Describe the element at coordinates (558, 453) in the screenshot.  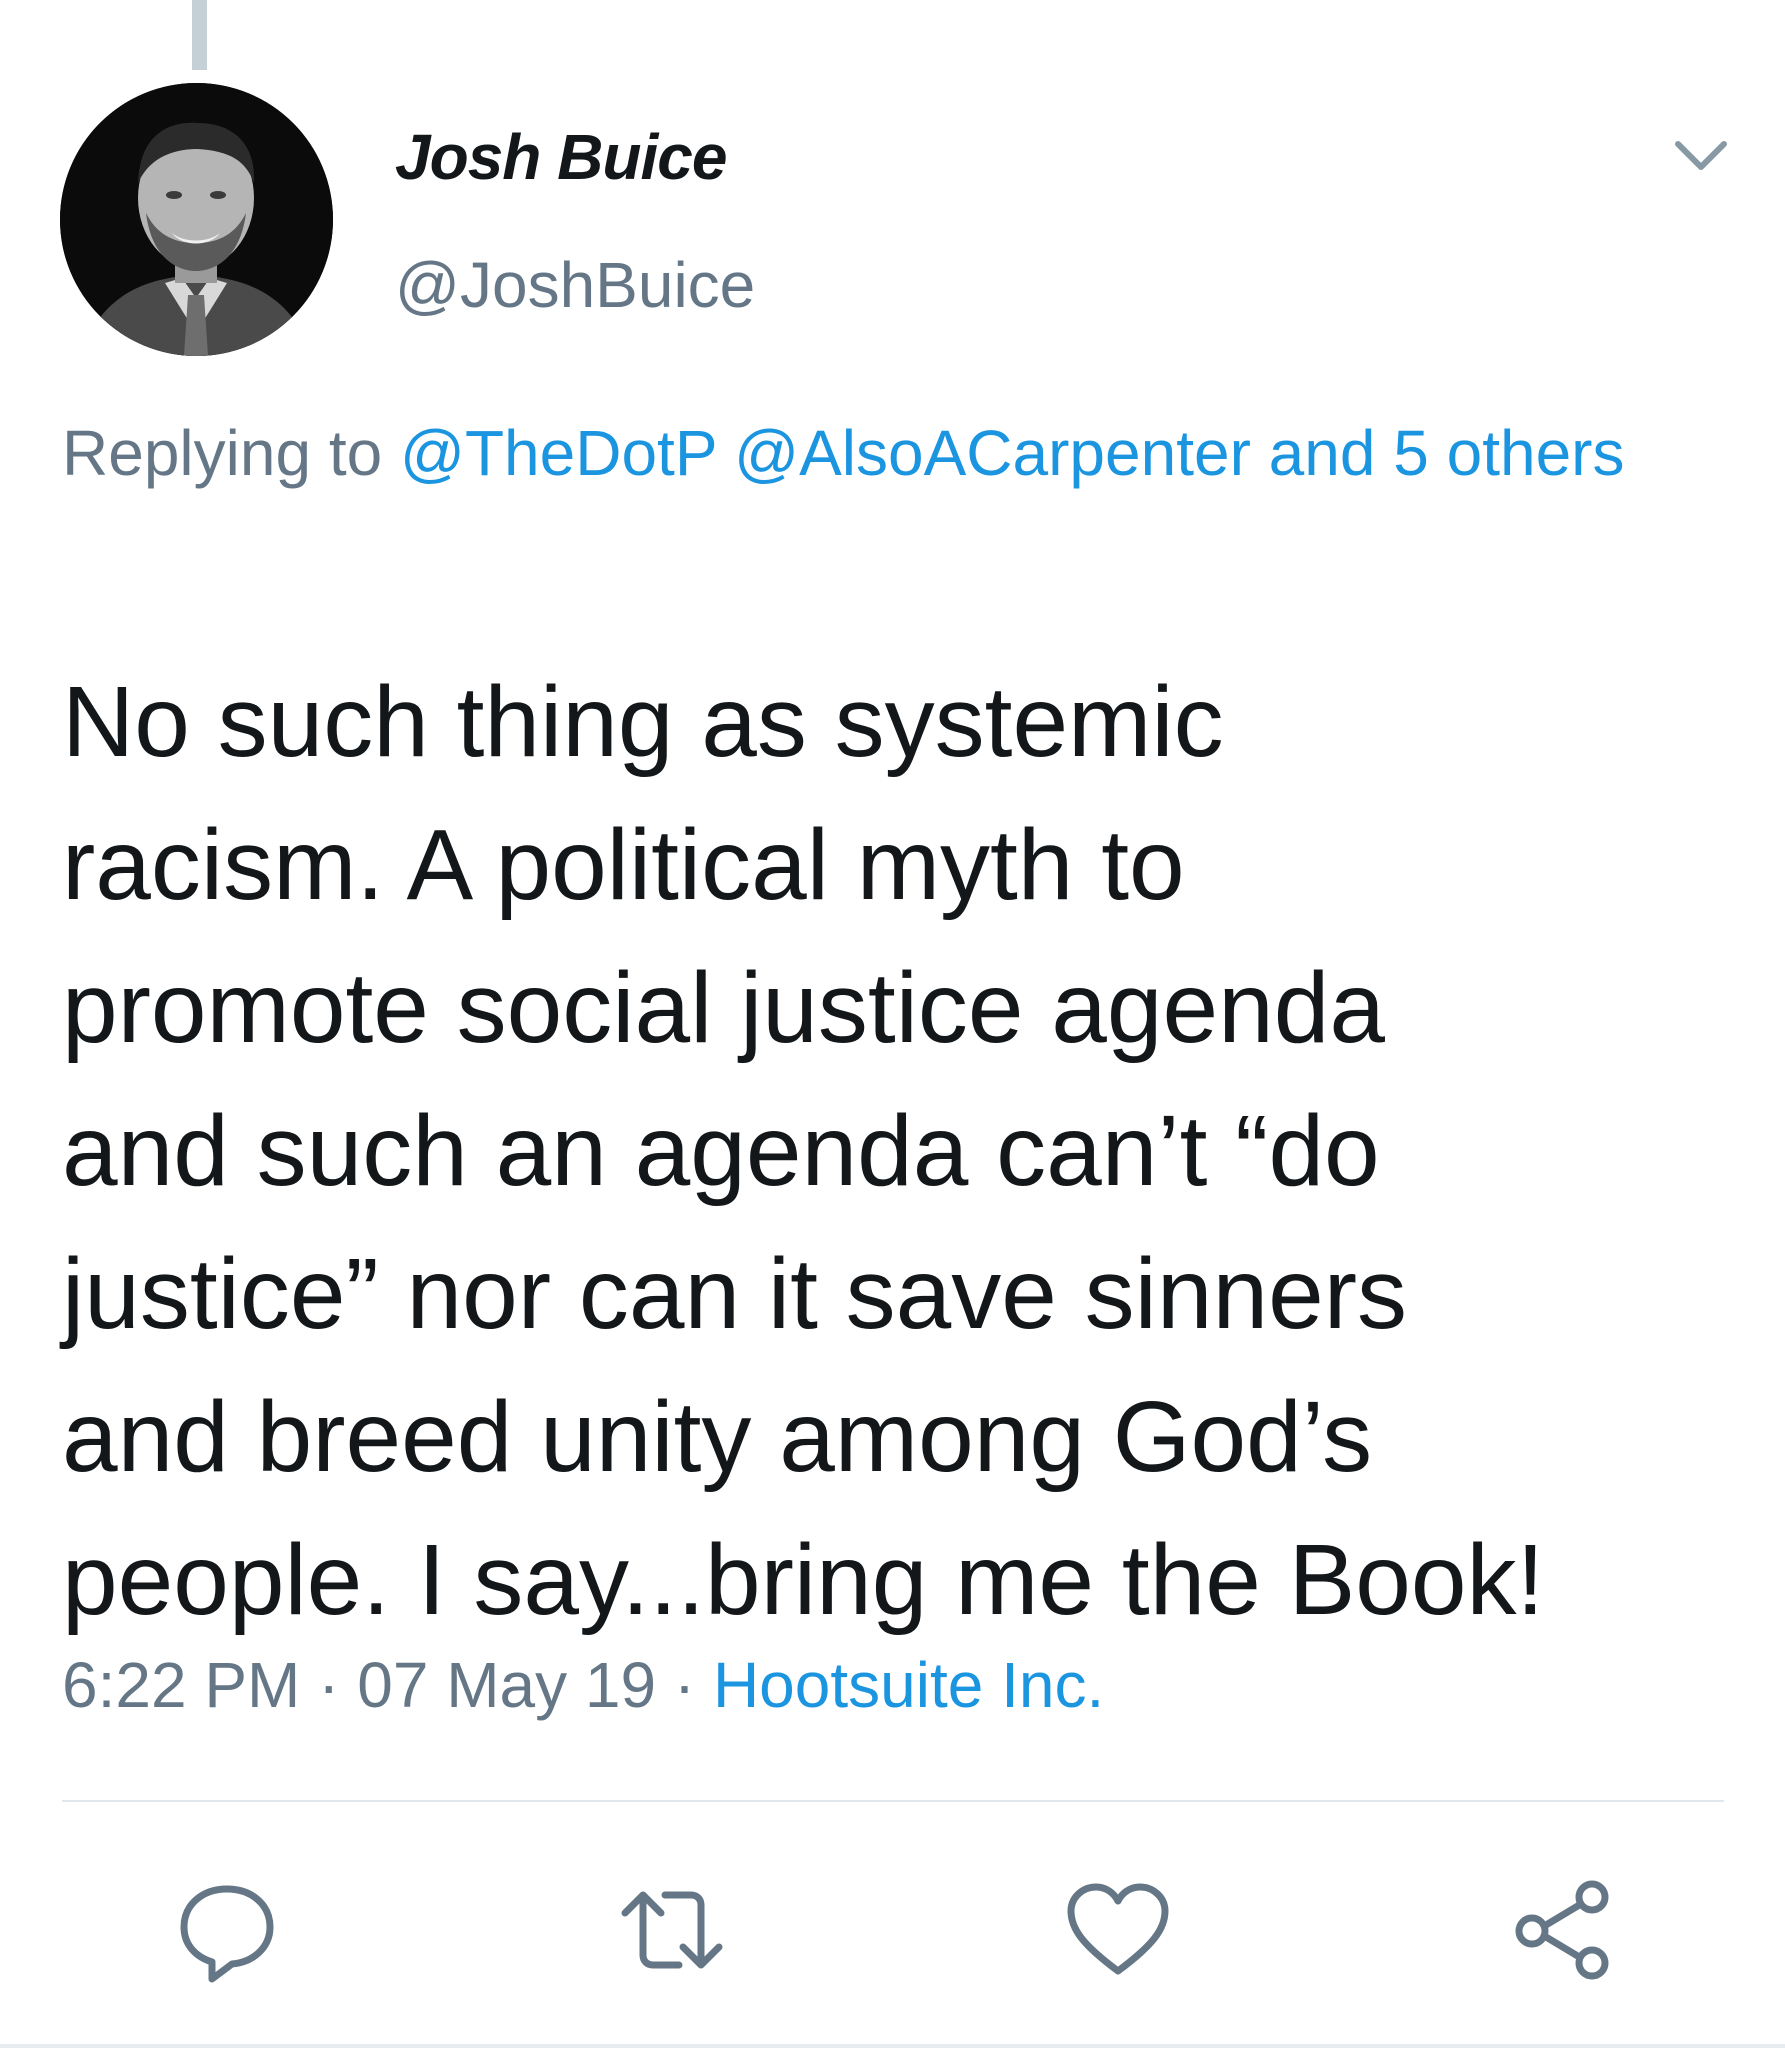
I see `mention-link: @TheDotP` at that location.